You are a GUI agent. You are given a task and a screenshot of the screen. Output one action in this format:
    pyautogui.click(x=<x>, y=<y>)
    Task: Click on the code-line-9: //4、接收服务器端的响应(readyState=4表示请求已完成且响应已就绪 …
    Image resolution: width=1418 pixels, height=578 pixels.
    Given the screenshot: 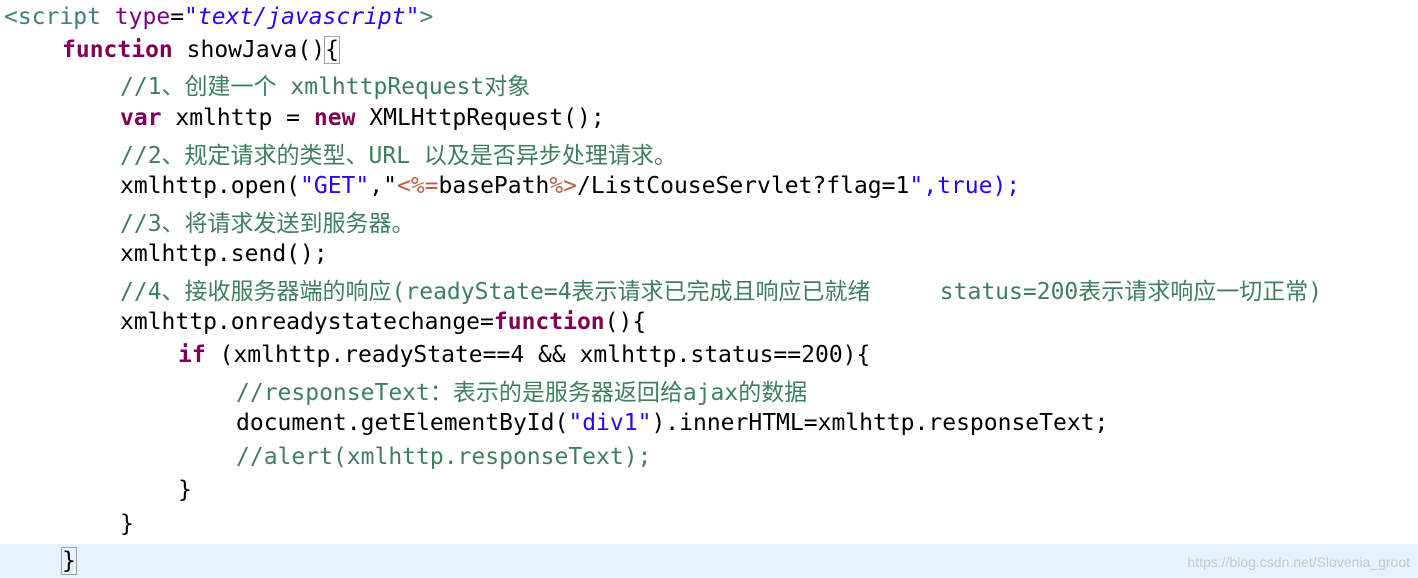 What is the action you would take?
    pyautogui.click(x=709, y=292)
    